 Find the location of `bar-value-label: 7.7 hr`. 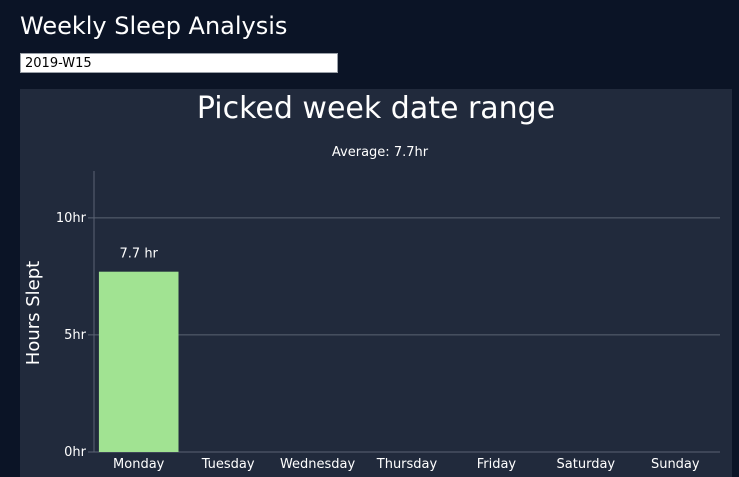

bar-value-label: 7.7 hr is located at coordinates (139, 254).